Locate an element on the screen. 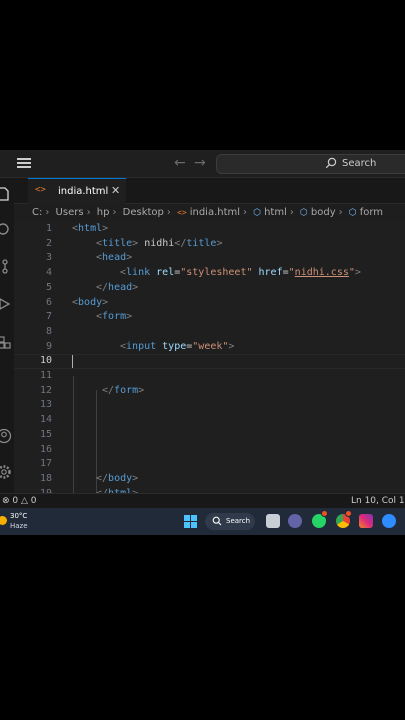 This screenshot has width=405, height=720. code-line: <input type="week"> is located at coordinates (177, 346).